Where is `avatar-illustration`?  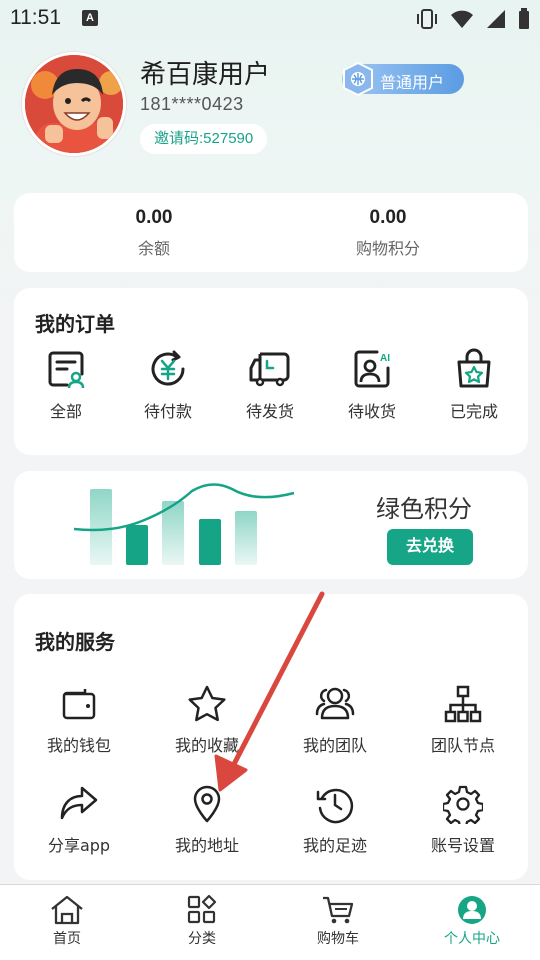 avatar-illustration is located at coordinates (74, 104).